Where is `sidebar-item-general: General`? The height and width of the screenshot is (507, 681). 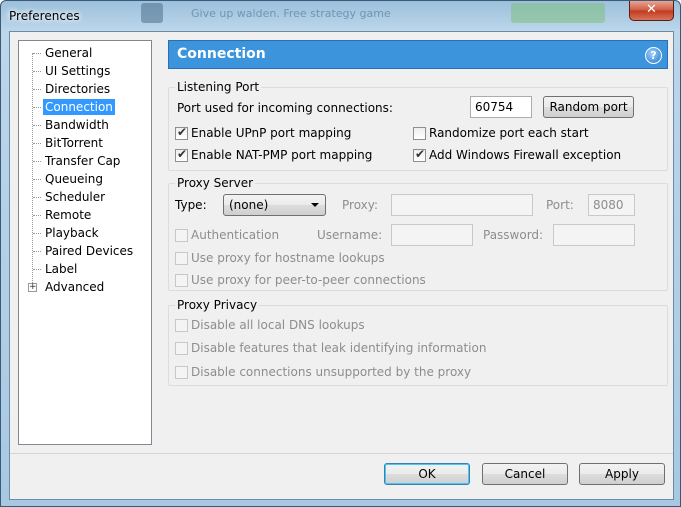 sidebar-item-general: General is located at coordinates (68, 53).